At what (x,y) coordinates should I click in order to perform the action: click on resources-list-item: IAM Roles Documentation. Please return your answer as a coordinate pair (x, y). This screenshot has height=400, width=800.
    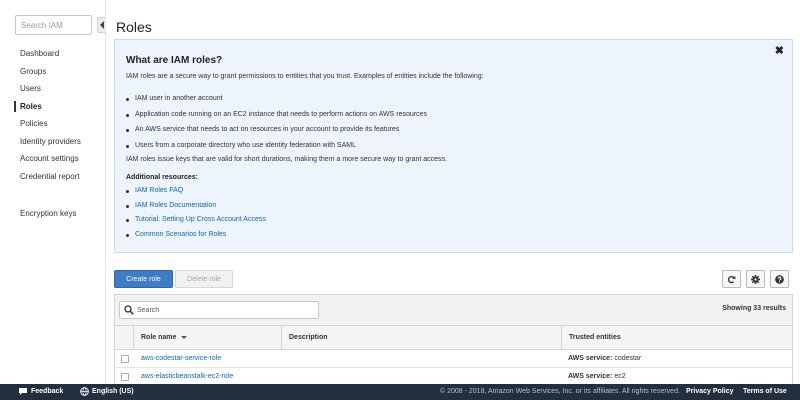
    Looking at the image, I should click on (196, 206).